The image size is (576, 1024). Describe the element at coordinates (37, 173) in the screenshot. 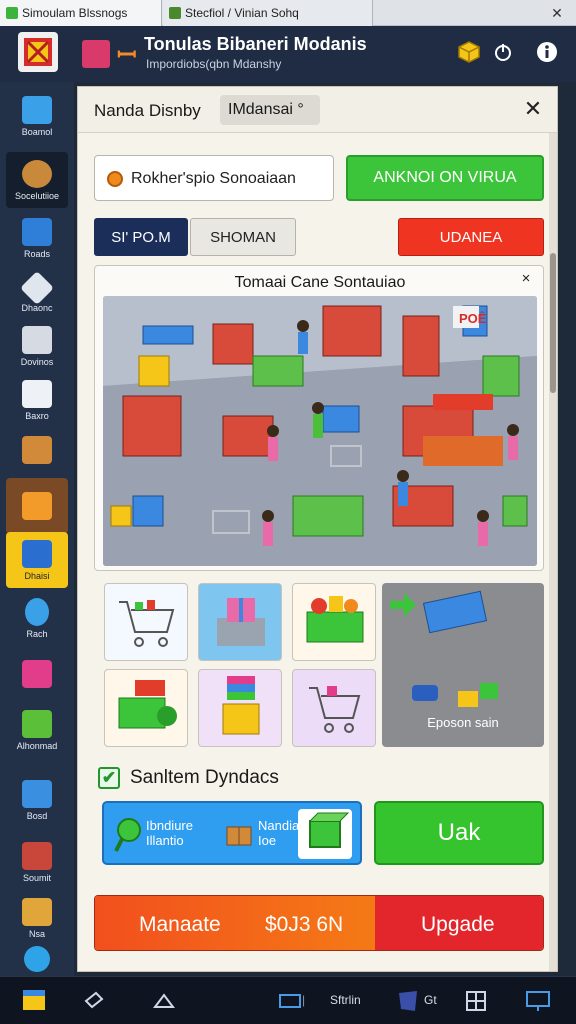

I see `cookie-icon` at that location.